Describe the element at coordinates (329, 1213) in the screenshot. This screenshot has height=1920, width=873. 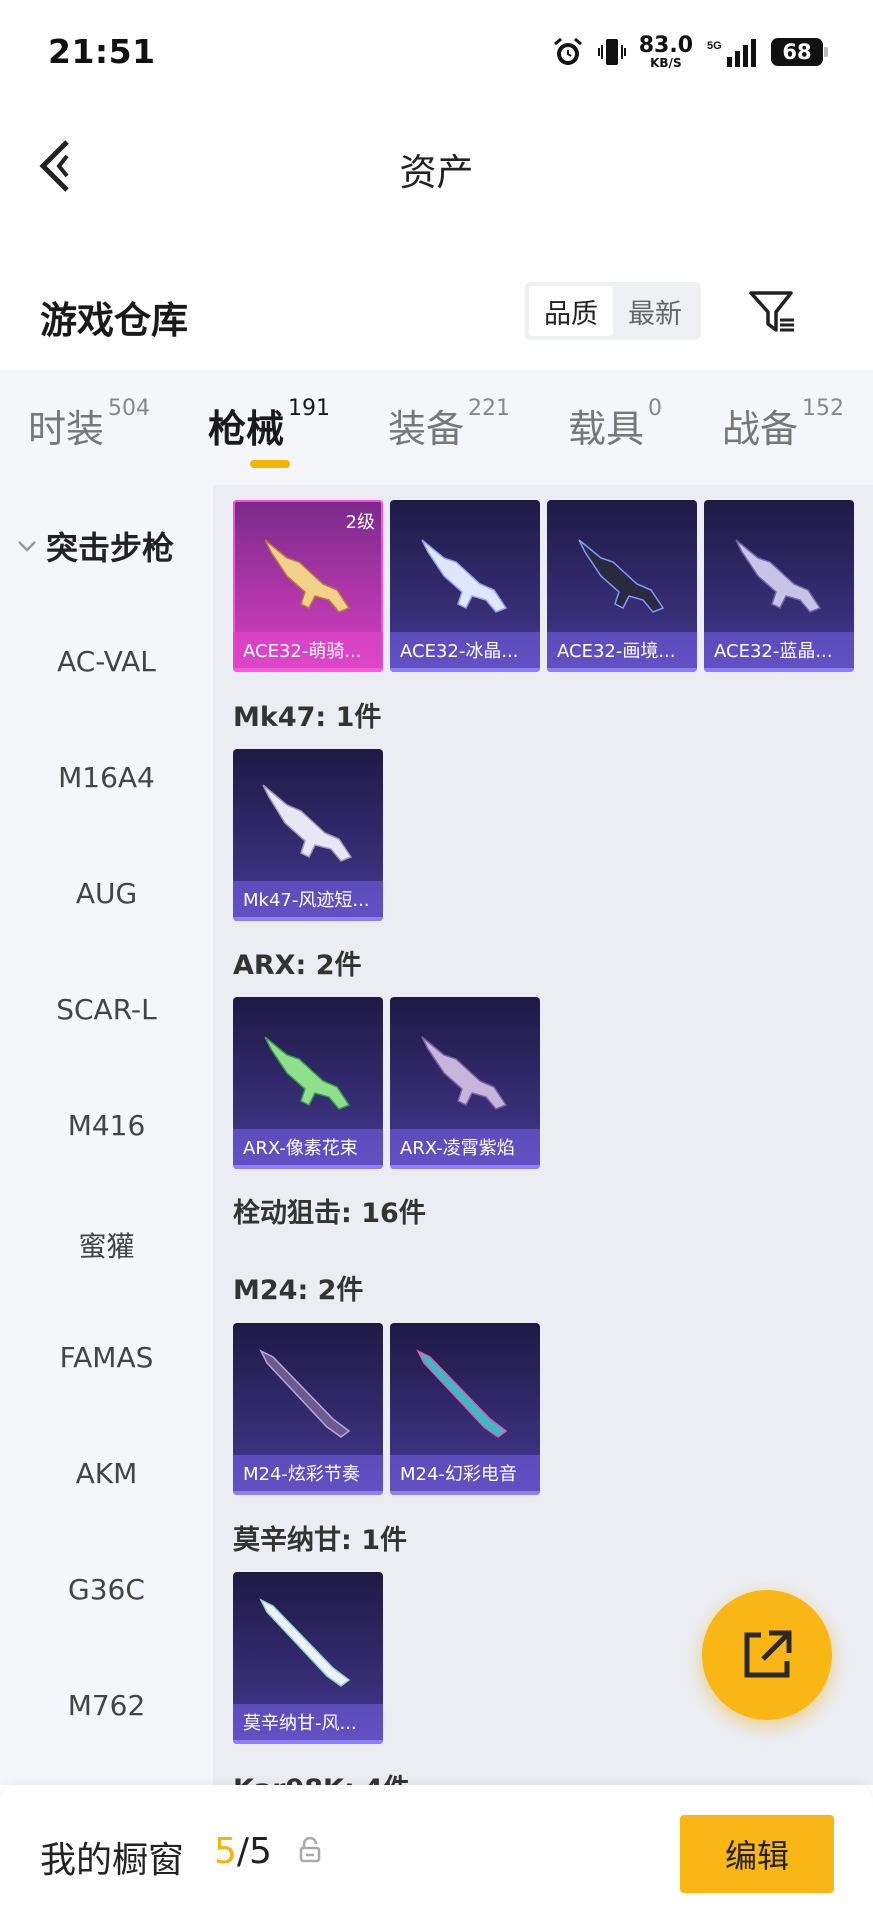
I see `group-title-bolt-action: 栓动狙击: 16件` at that location.